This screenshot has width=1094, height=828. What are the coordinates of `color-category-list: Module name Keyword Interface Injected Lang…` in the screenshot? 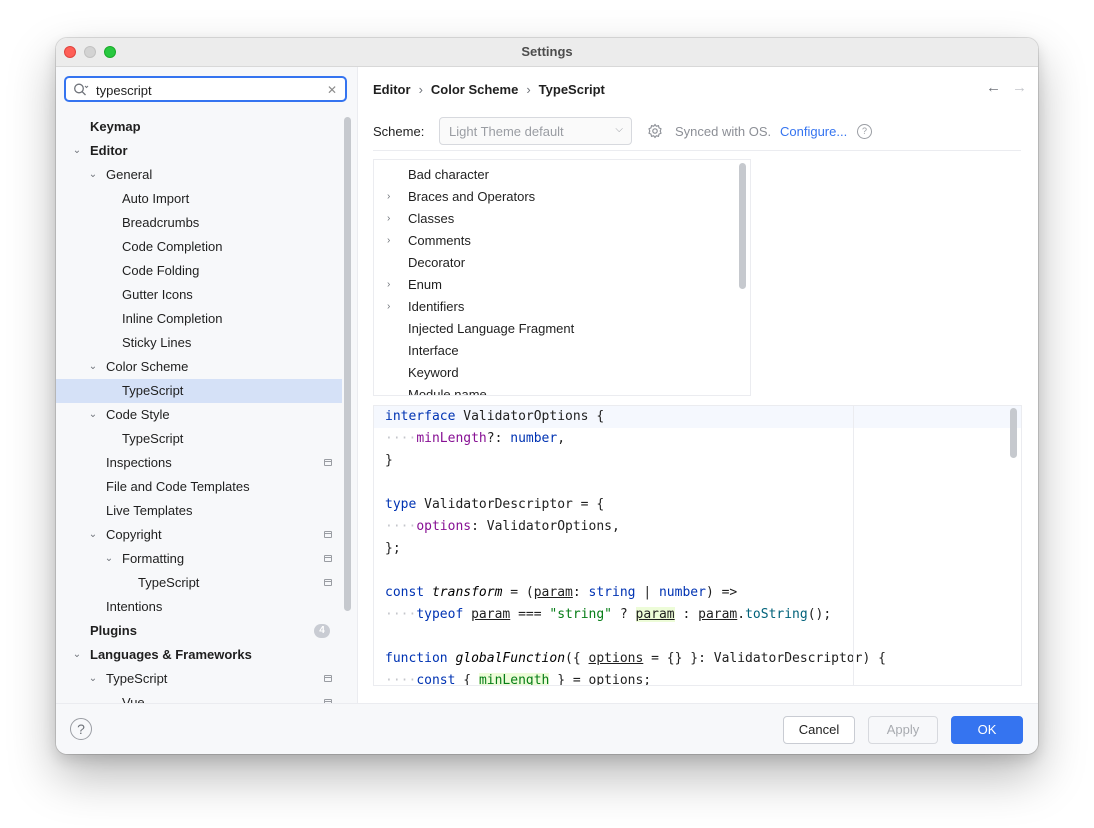 It's located at (562, 277).